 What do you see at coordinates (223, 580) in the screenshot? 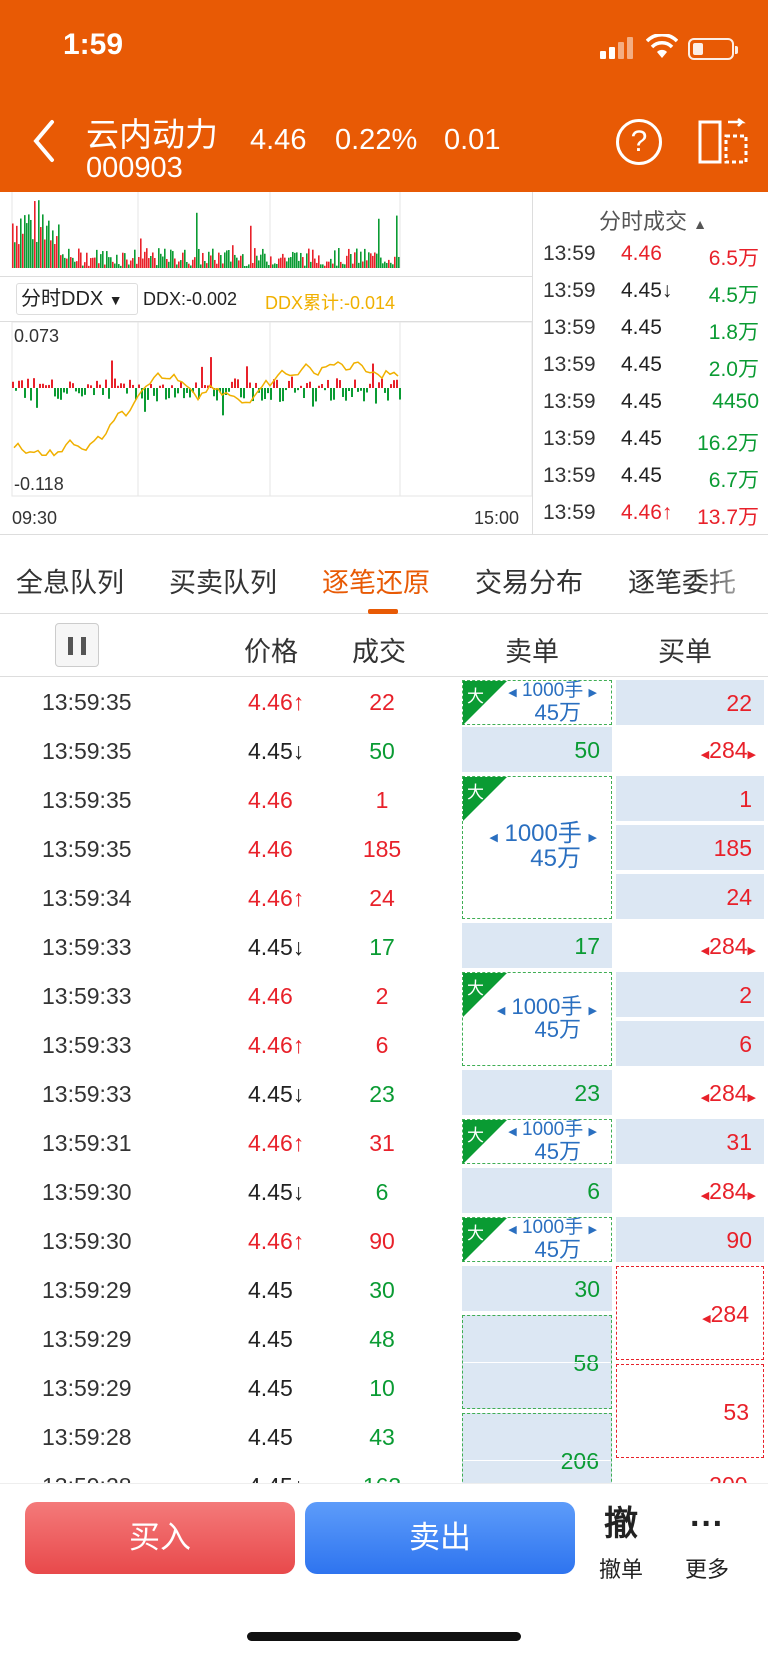
I see `tab-bid-ask-queue: 买卖队列` at bounding box center [223, 580].